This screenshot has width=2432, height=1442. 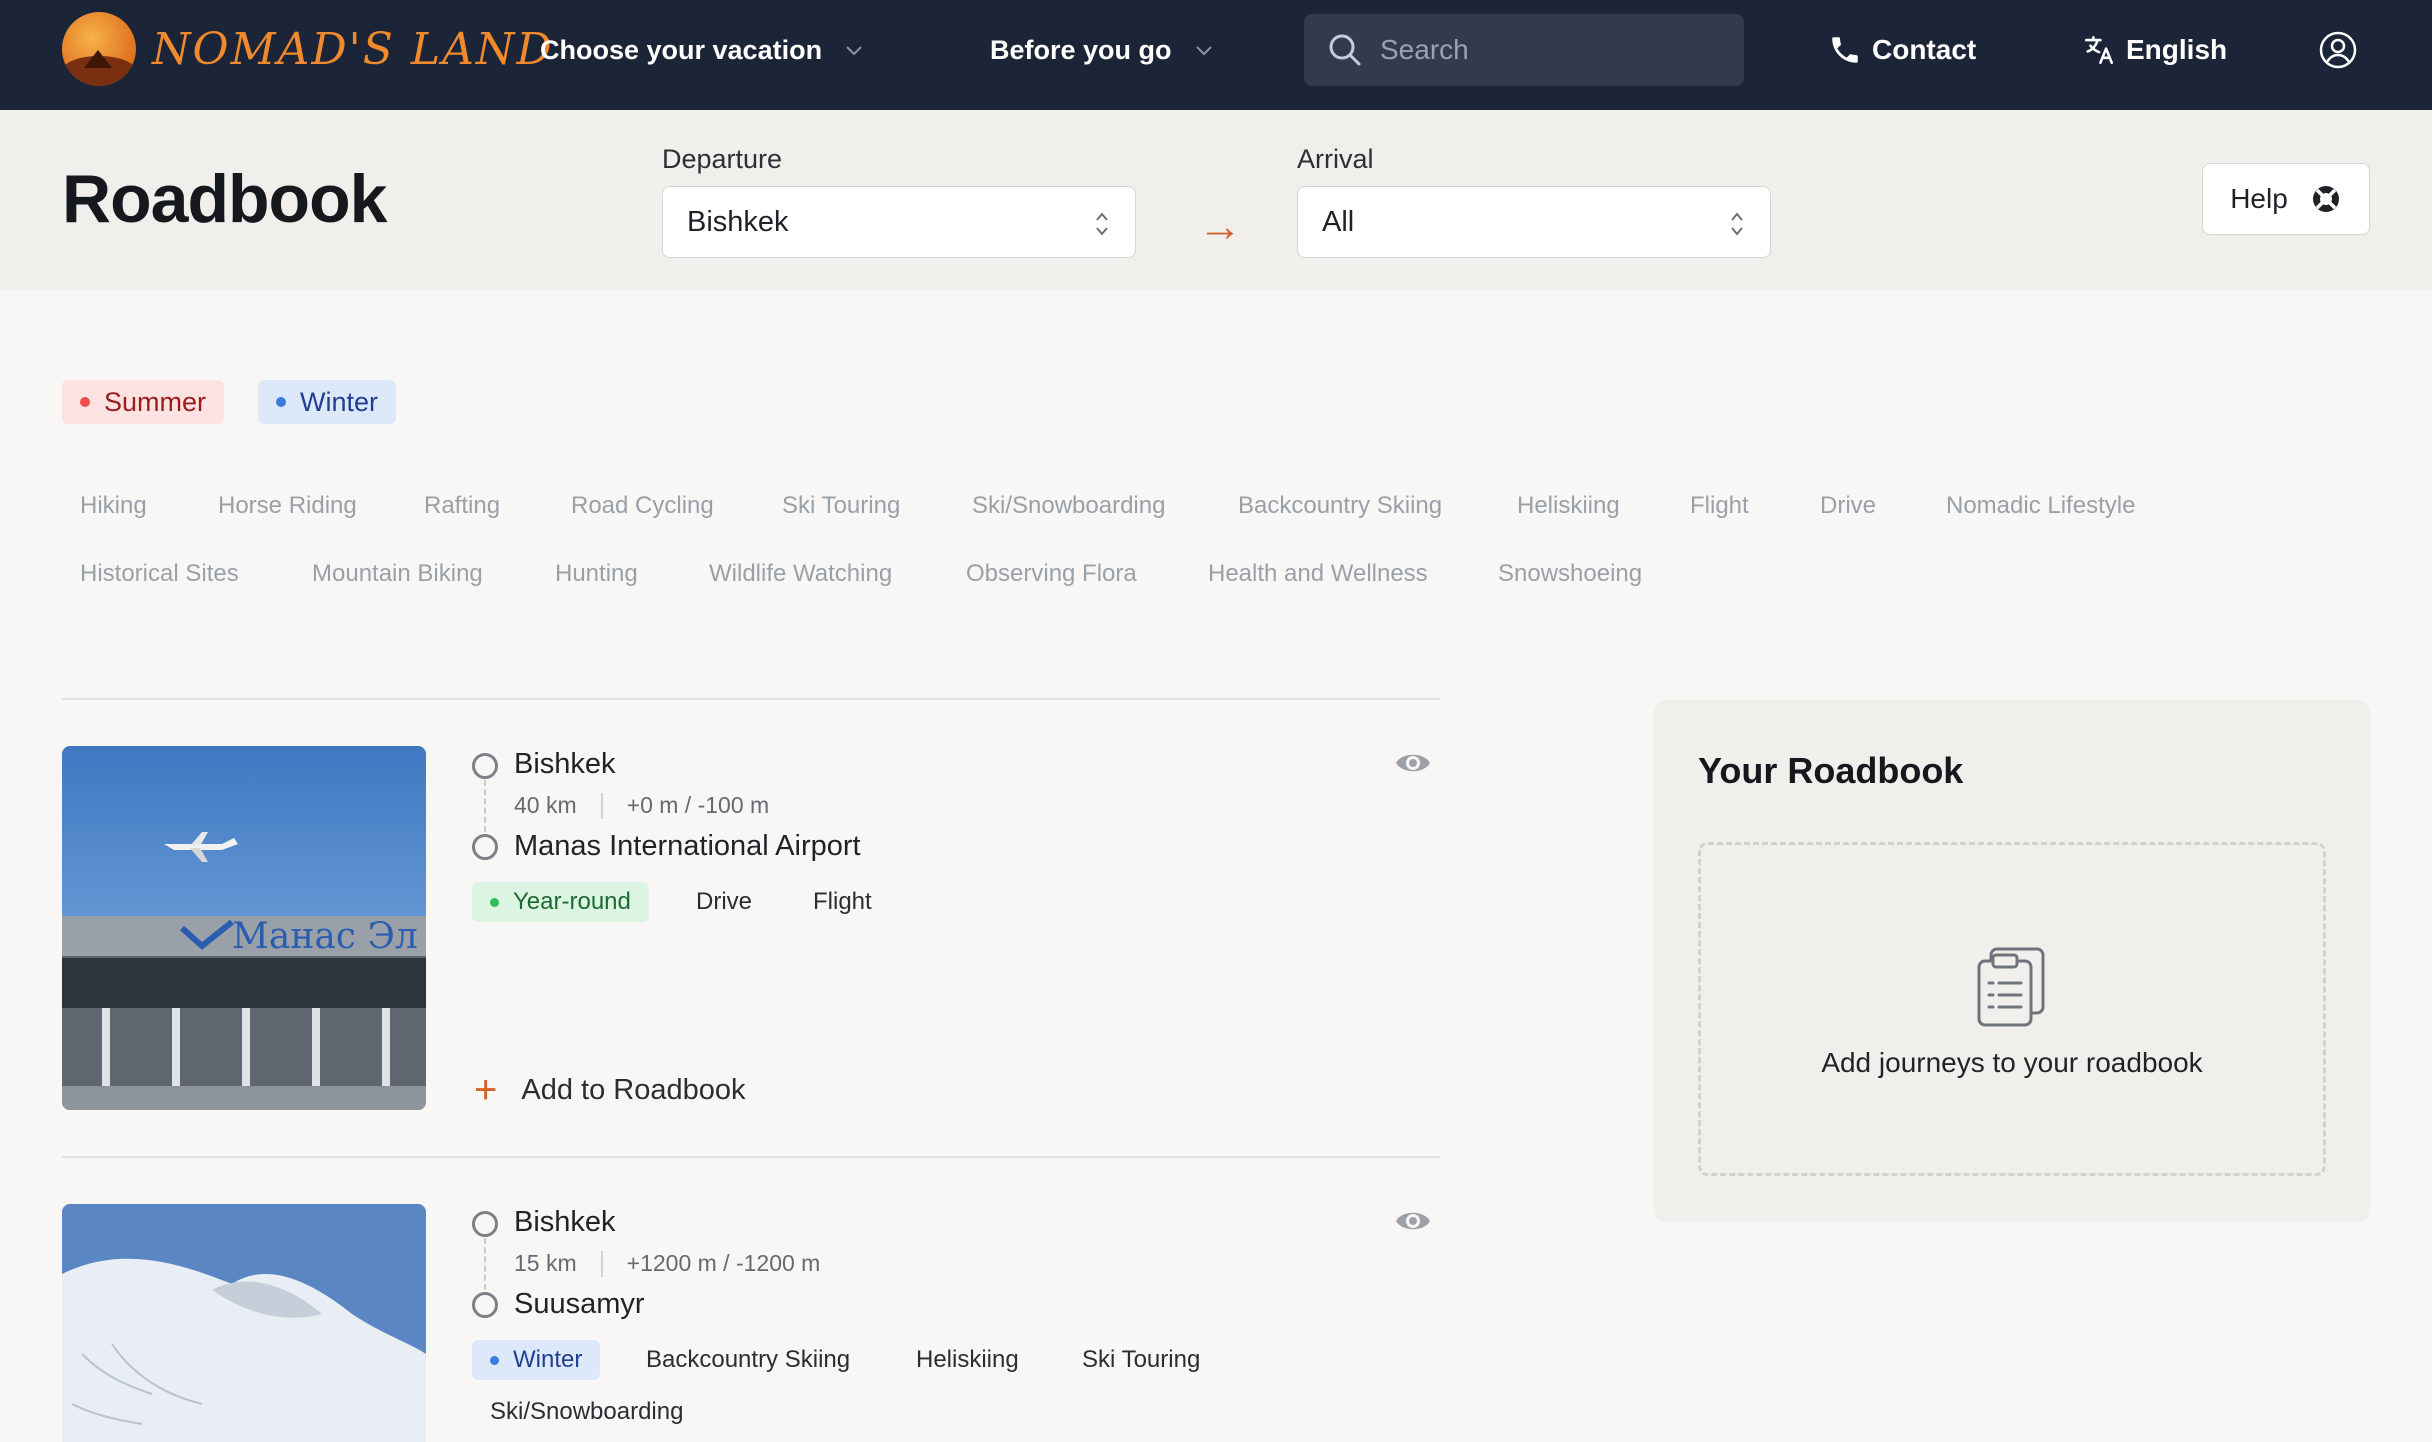 What do you see at coordinates (85, 402) in the screenshot?
I see `summer-dot-icon` at bounding box center [85, 402].